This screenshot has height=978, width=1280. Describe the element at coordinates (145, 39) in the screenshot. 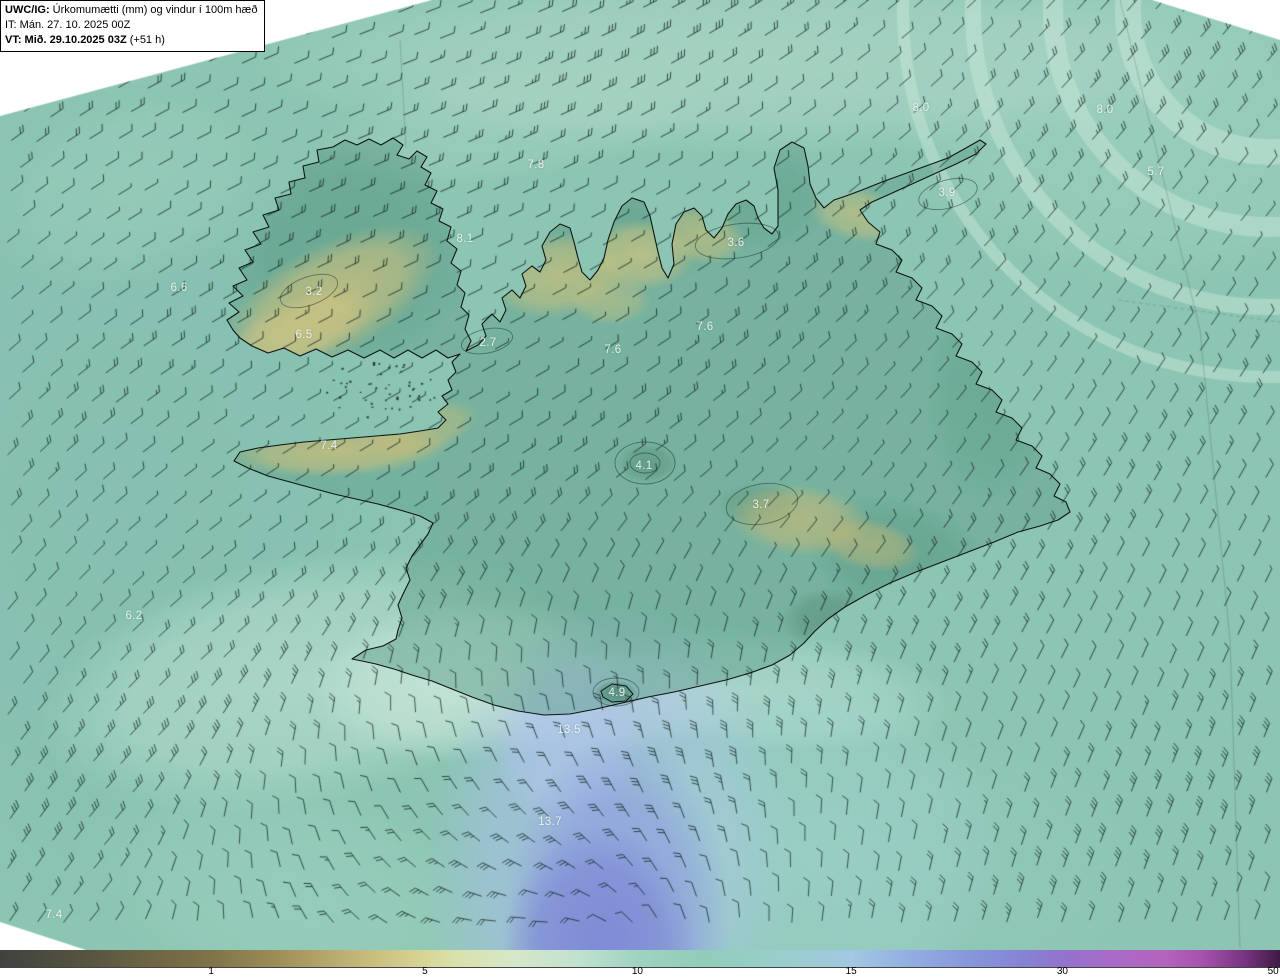

I see `forecast-lead: (+51 h)` at that location.